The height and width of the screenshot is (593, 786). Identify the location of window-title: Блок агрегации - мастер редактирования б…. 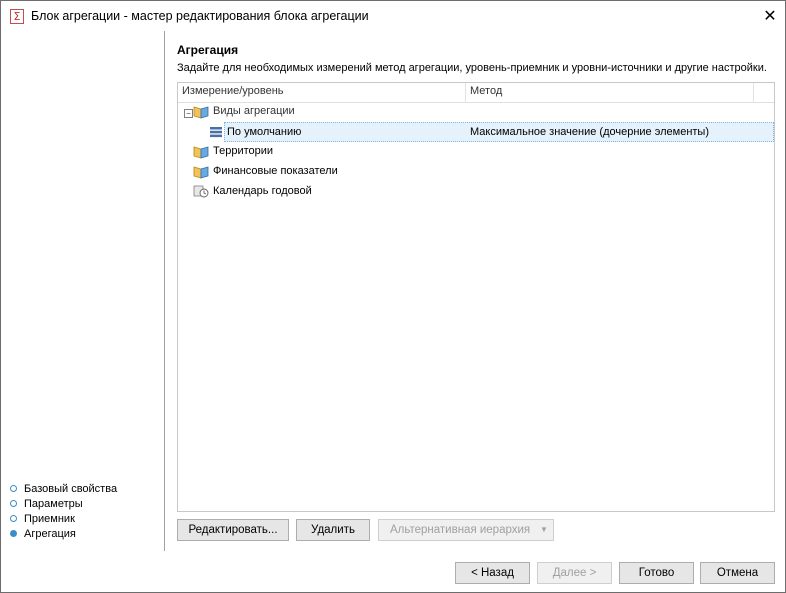
(200, 16).